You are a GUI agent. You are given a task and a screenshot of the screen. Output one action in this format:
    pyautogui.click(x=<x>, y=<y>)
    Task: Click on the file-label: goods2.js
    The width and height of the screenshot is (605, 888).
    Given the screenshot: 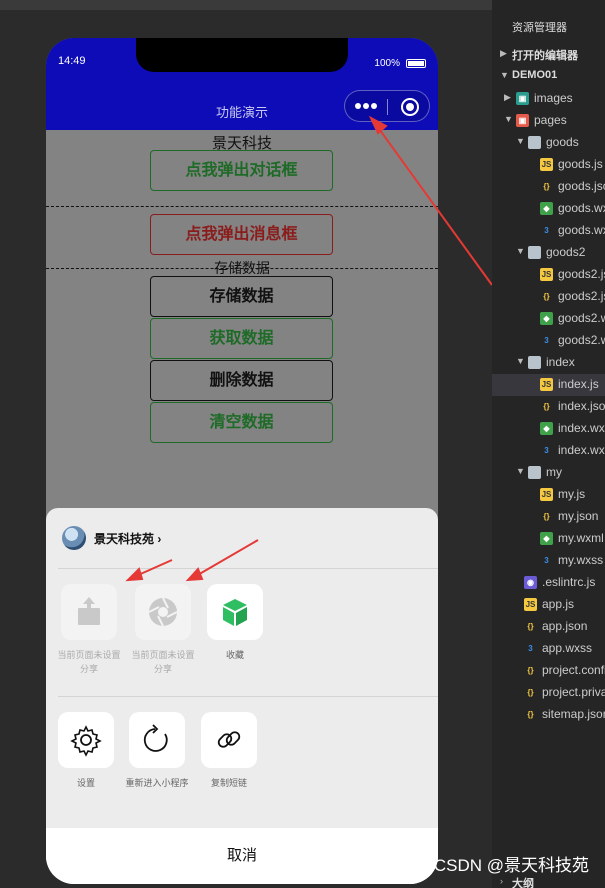 What is the action you would take?
    pyautogui.click(x=581, y=274)
    